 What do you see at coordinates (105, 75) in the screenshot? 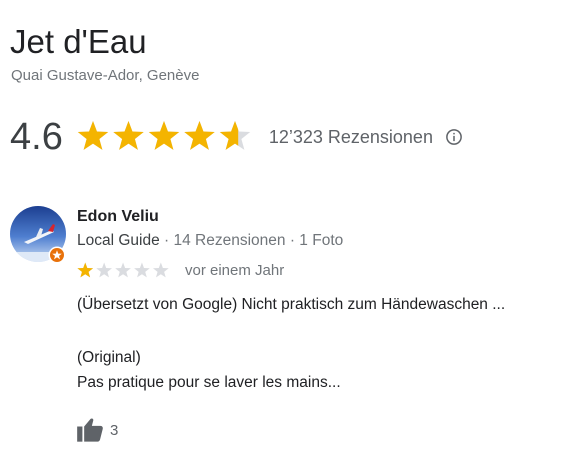
I see `place-address: Quai Gustave-Ador, Genève` at bounding box center [105, 75].